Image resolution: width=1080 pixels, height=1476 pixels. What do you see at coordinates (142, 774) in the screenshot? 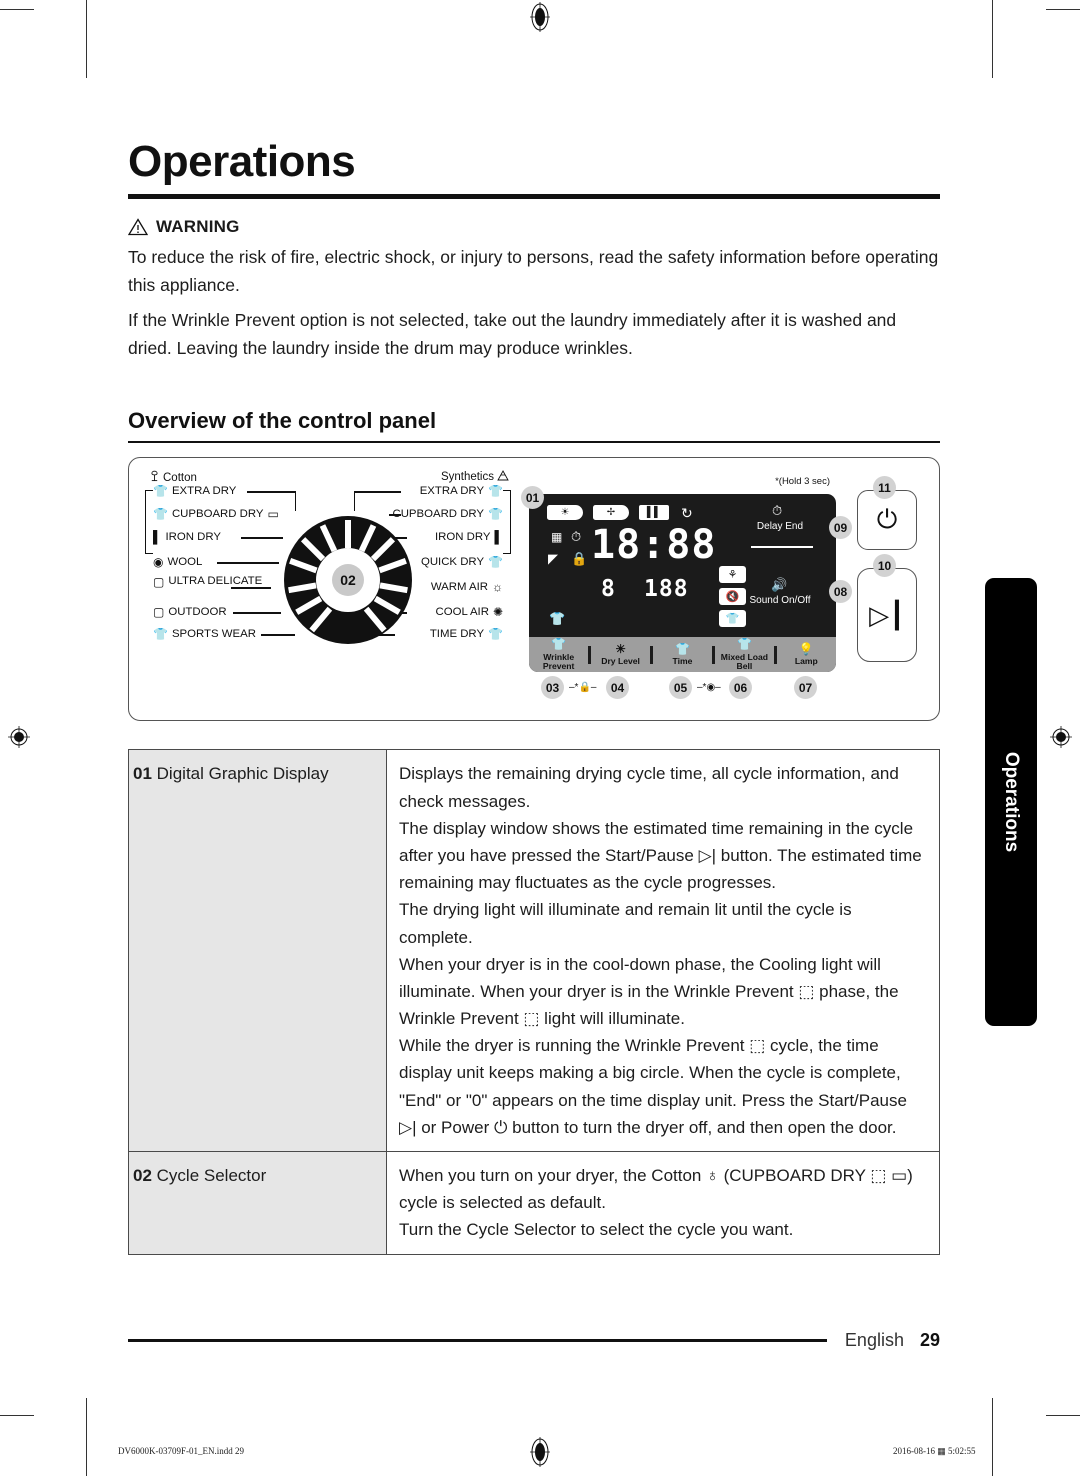
I see `row-number-01: 01` at bounding box center [142, 774].